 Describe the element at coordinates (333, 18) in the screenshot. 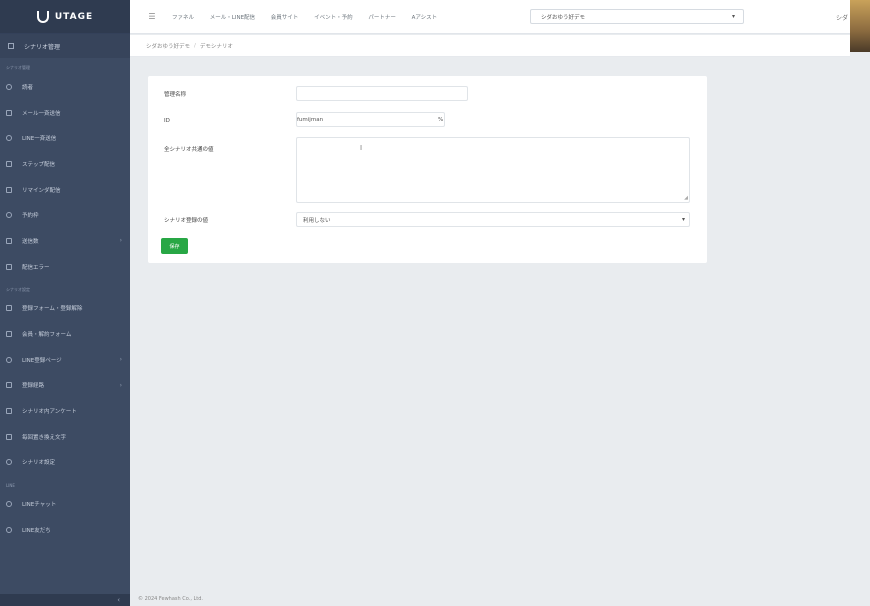

I see `nav-events: イベント・予約` at that location.